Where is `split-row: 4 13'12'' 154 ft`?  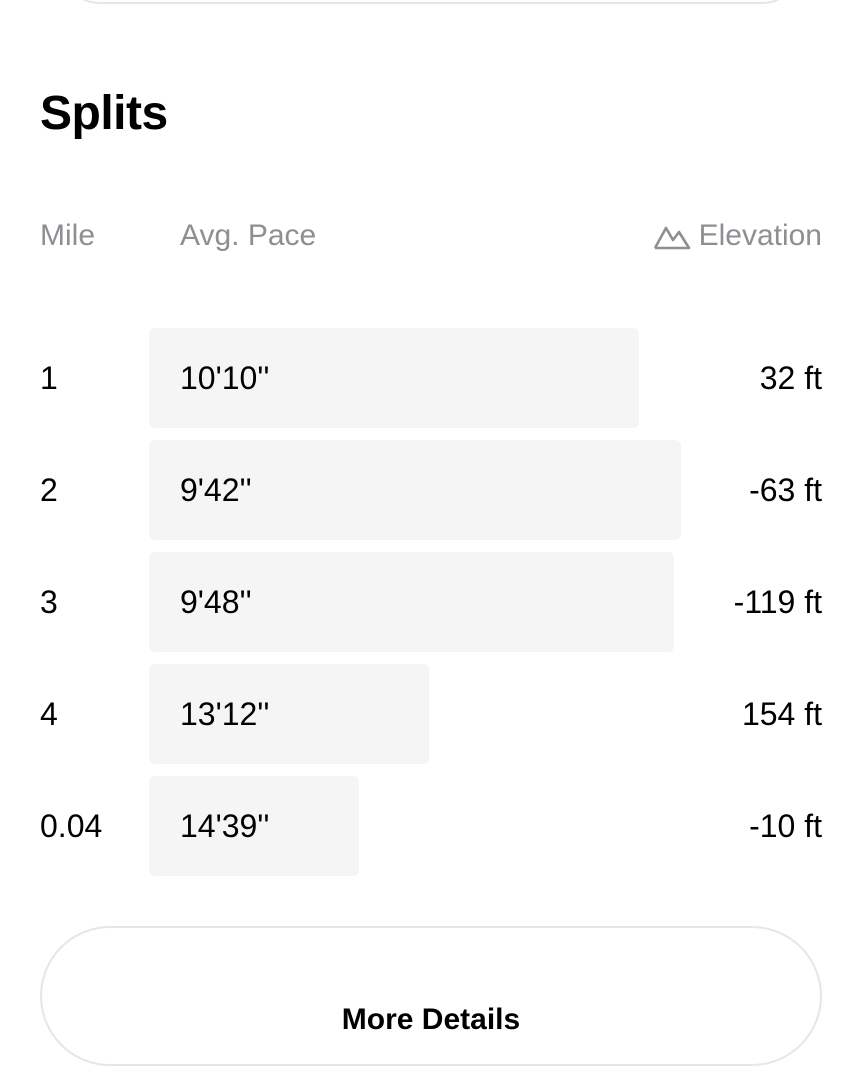 split-row: 4 13'12'' 154 ft is located at coordinates (431, 714).